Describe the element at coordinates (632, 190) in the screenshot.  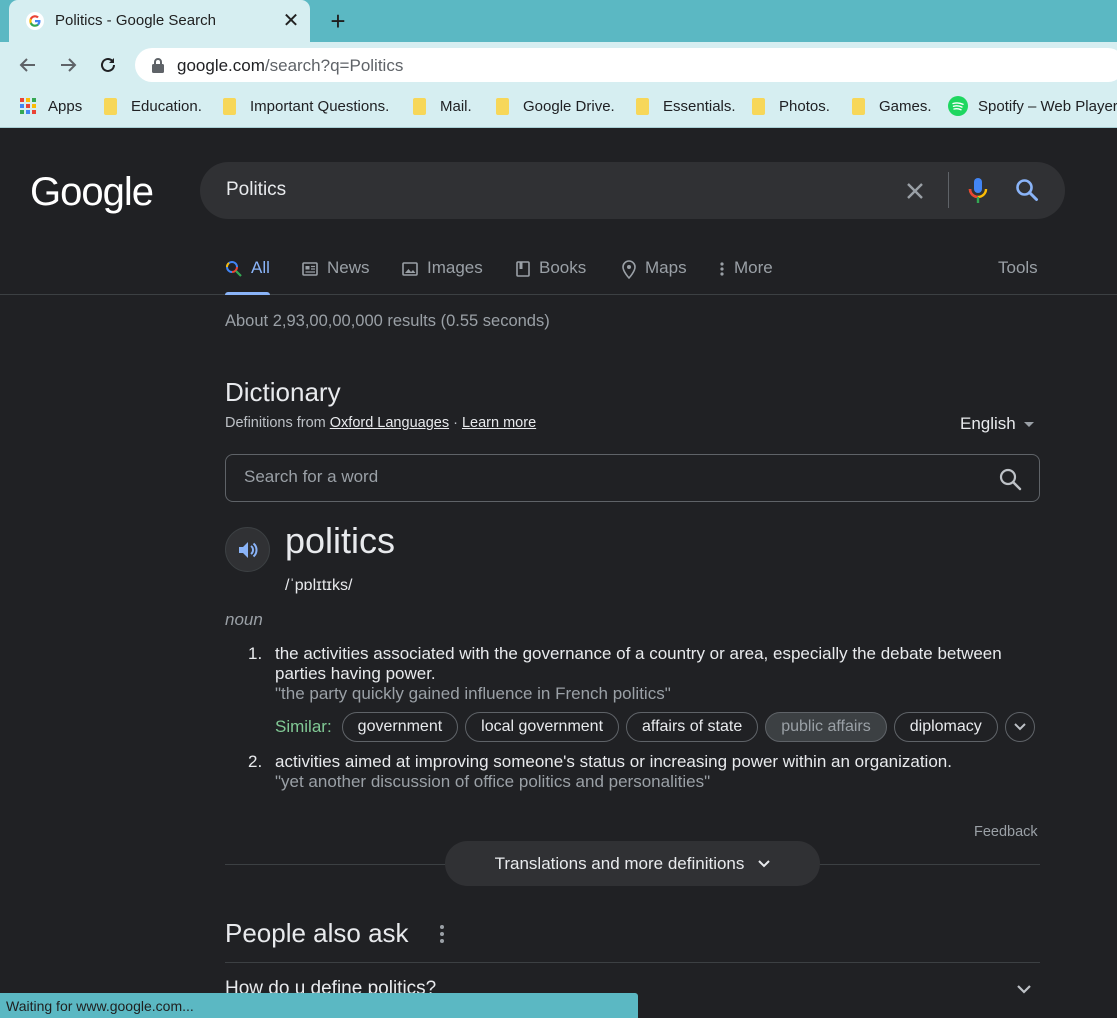
I see `search-box: Politics` at that location.